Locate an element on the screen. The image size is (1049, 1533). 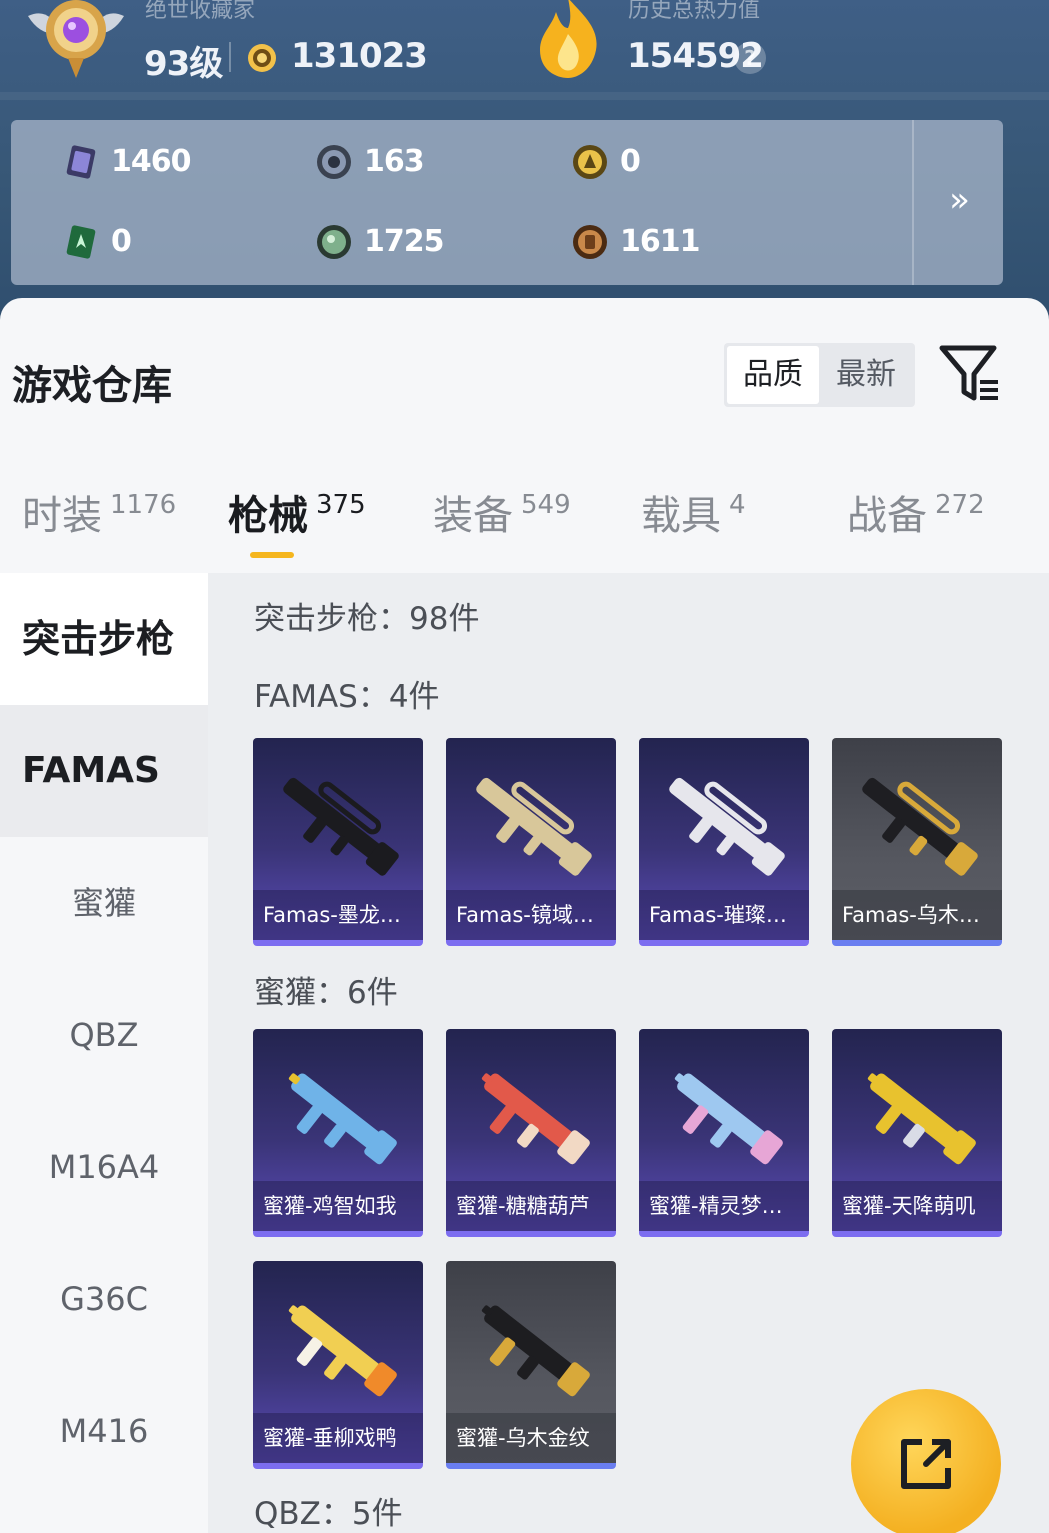
sort-by-quality-button: 品质 is located at coordinates (773, 375).